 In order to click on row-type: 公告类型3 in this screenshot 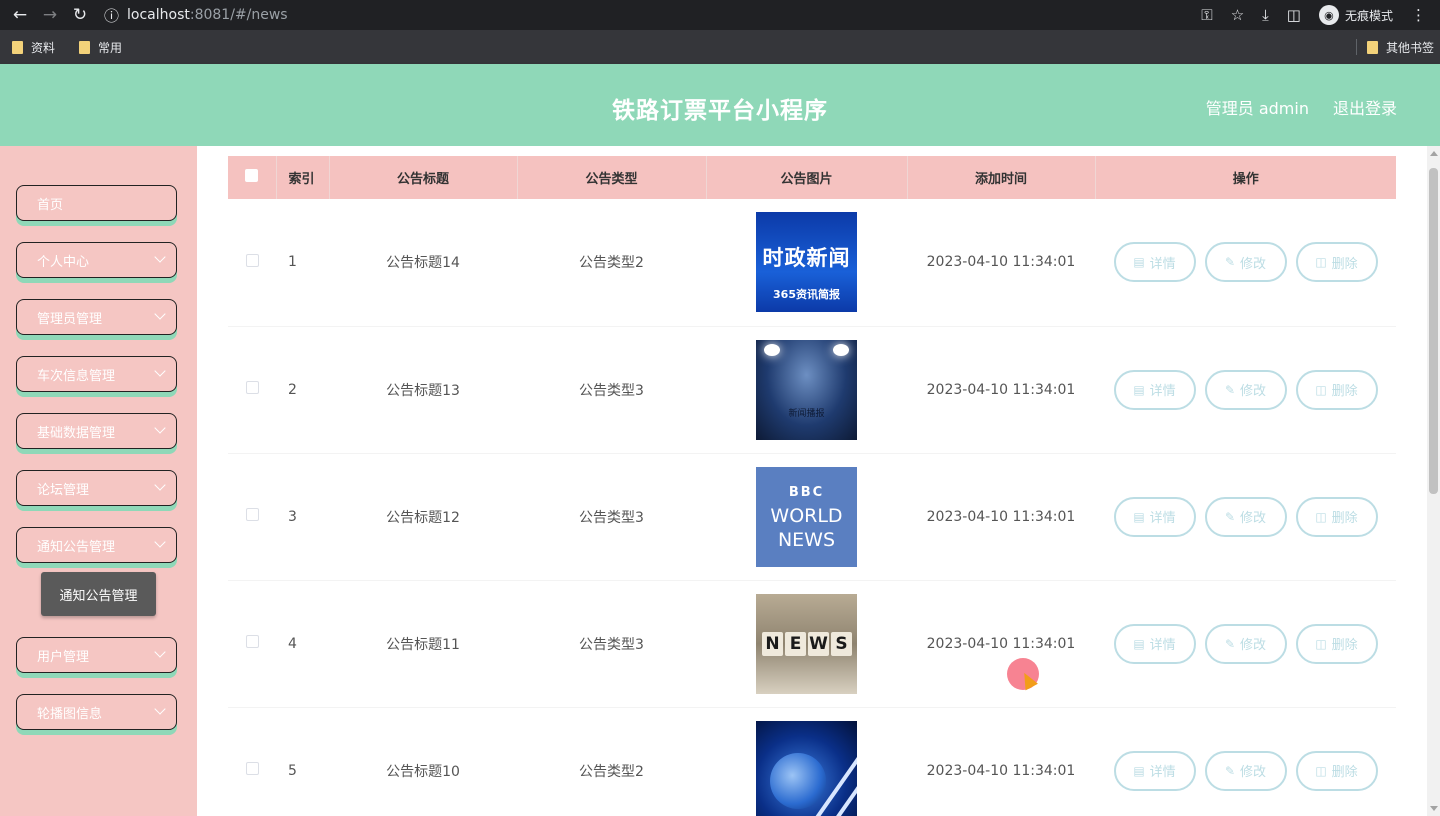, I will do `click(611, 644)`.